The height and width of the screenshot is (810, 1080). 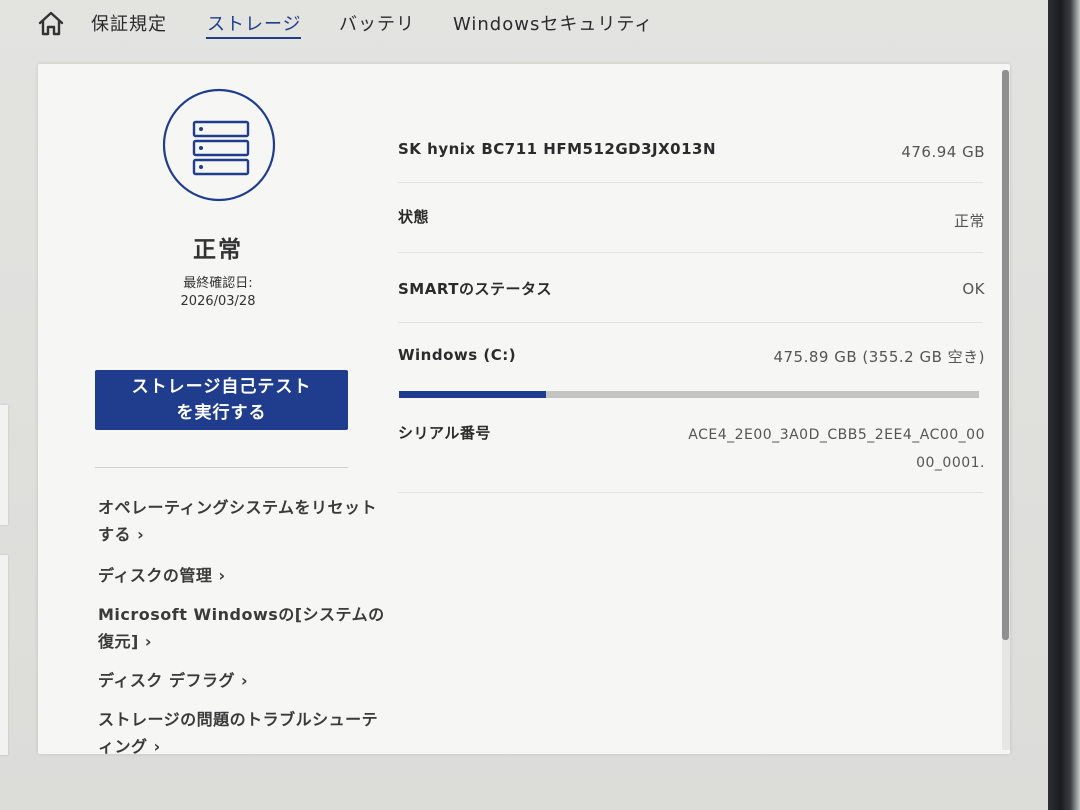 I want to click on link-system-restore: Microsoft Windowsの[システムの復元] ›, so click(x=243, y=628).